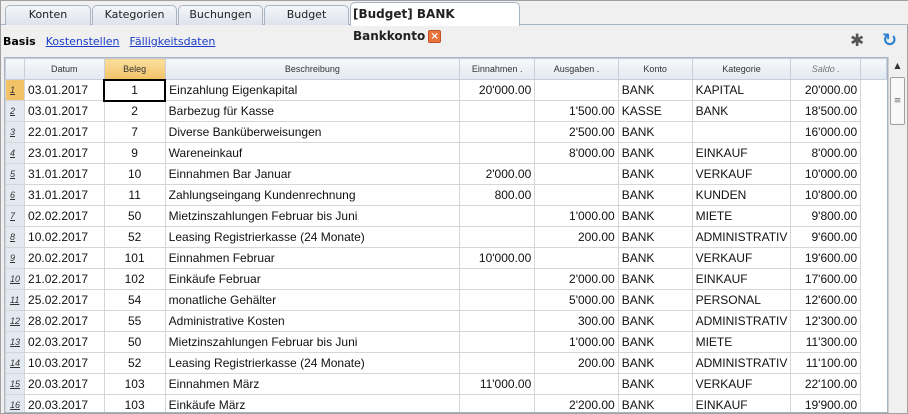 The width and height of the screenshot is (908, 414). What do you see at coordinates (15, 216) in the screenshot?
I see `row-number: 7` at bounding box center [15, 216].